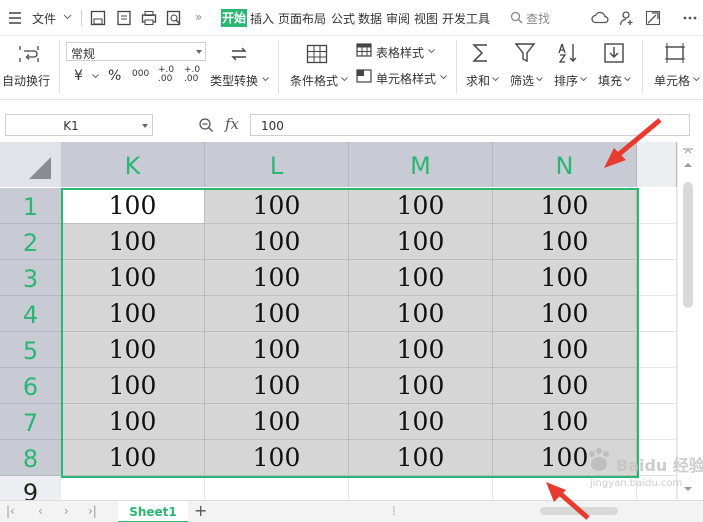 The height and width of the screenshot is (522, 703). I want to click on cell-k2: 100, so click(133, 242).